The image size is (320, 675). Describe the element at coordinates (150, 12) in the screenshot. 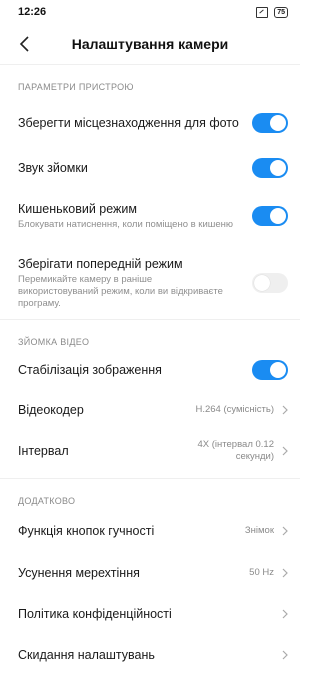

I see `status-bar: 12:26 75` at that location.